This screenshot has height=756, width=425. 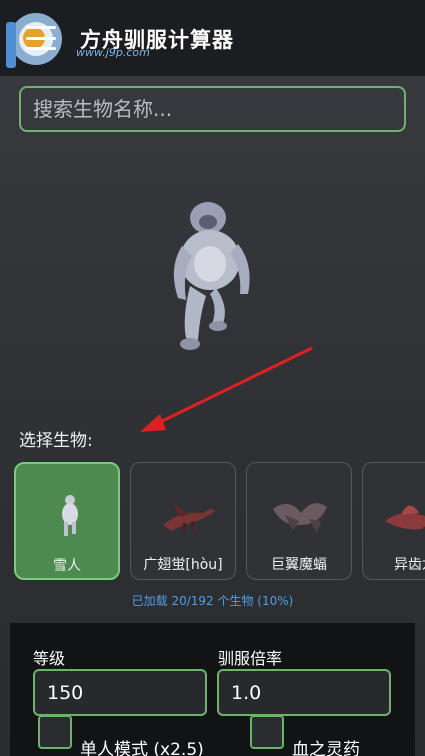 I want to click on creature-preview-image, so click(x=211, y=276).